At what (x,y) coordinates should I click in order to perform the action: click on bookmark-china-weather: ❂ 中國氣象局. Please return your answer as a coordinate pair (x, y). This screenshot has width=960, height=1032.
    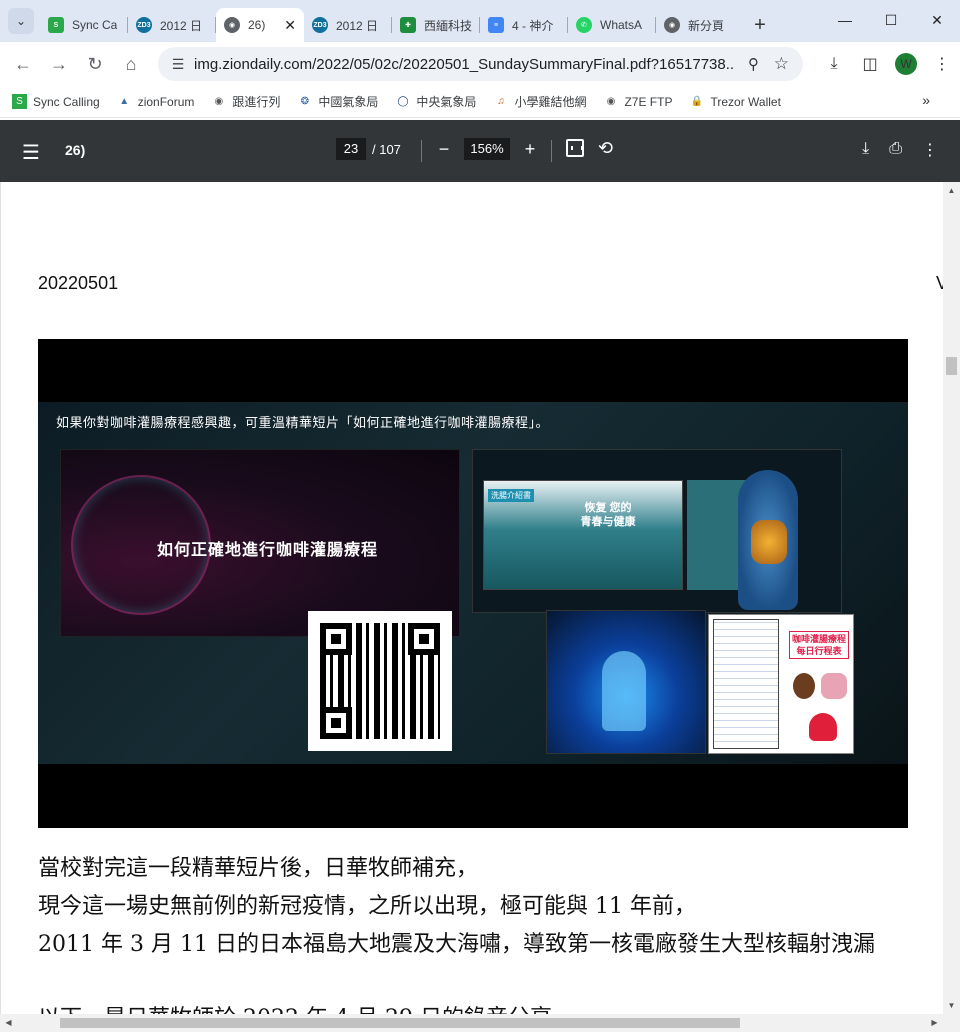
    Looking at the image, I should click on (338, 101).